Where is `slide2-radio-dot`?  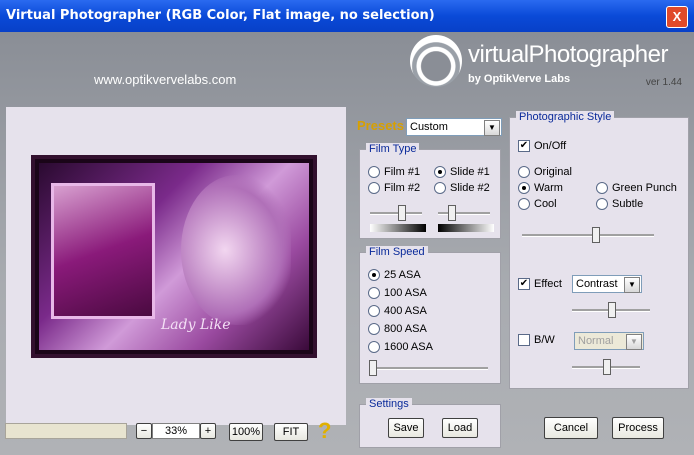 slide2-radio-dot is located at coordinates (440, 188).